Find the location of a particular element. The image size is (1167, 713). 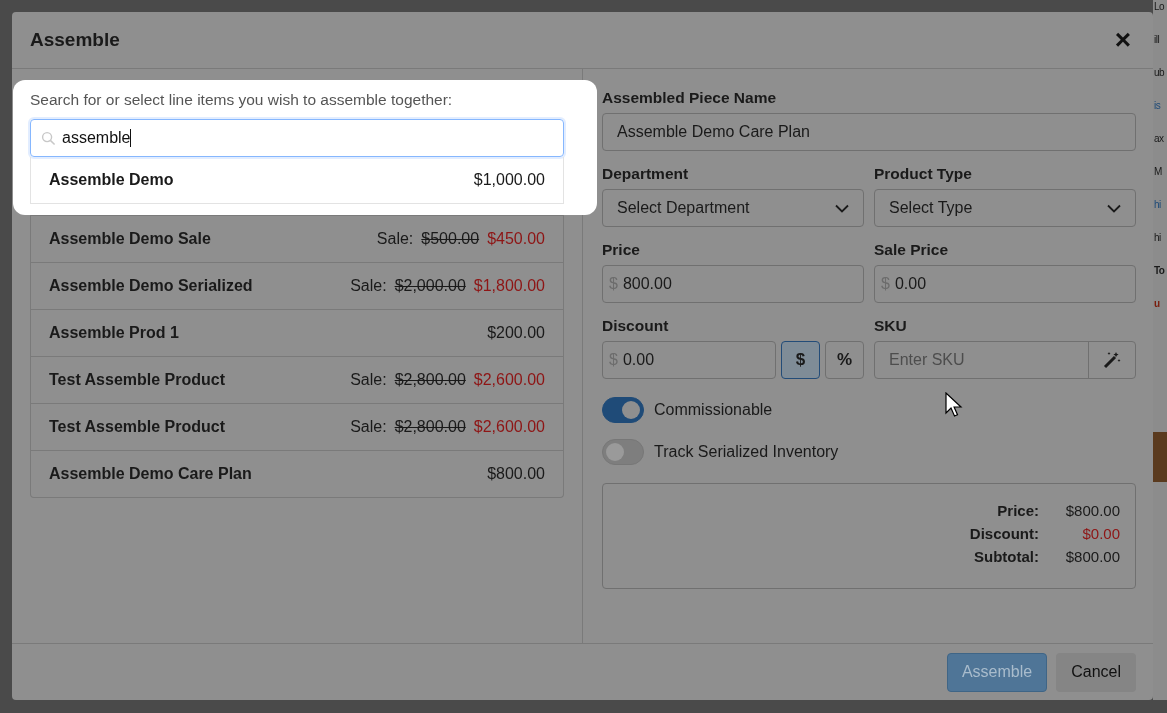

background-text: ill is located at coordinates (1157, 40).